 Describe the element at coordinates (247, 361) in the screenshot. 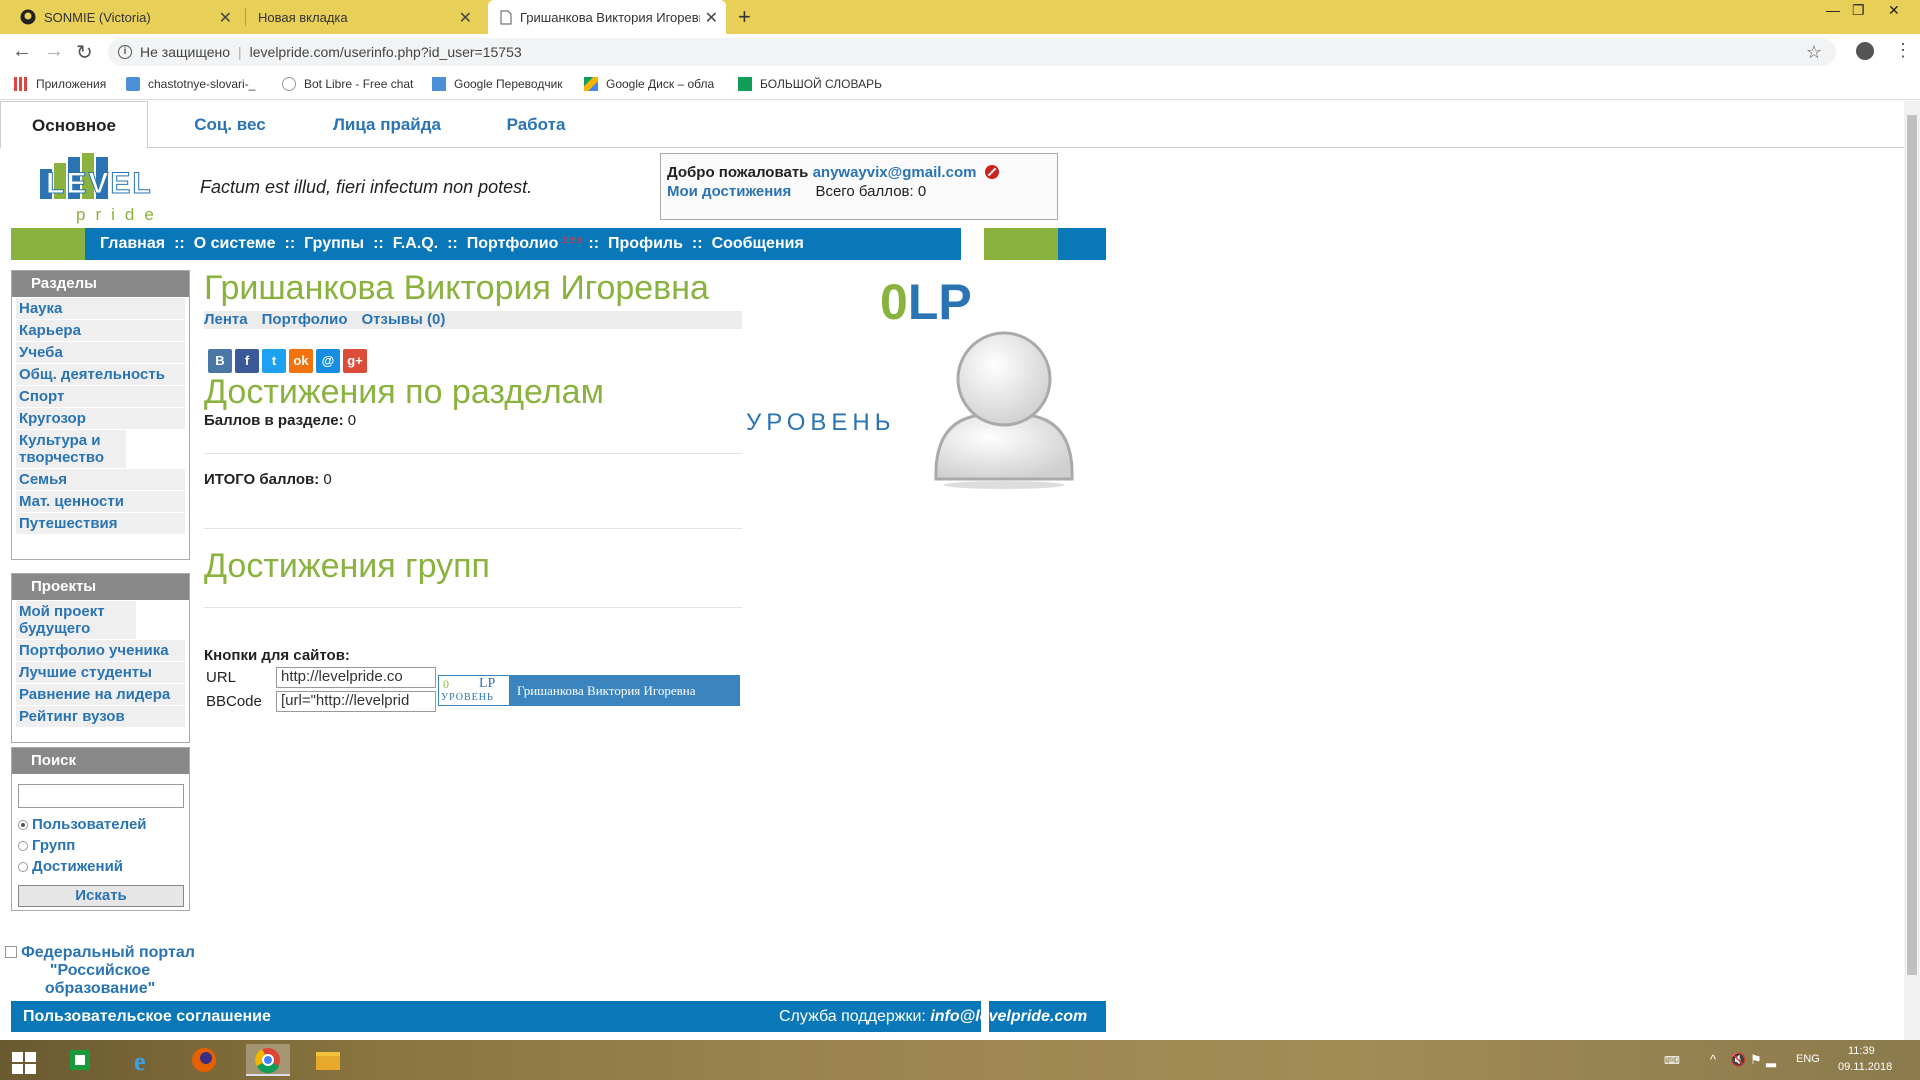

I see `facebook-icon: f` at that location.